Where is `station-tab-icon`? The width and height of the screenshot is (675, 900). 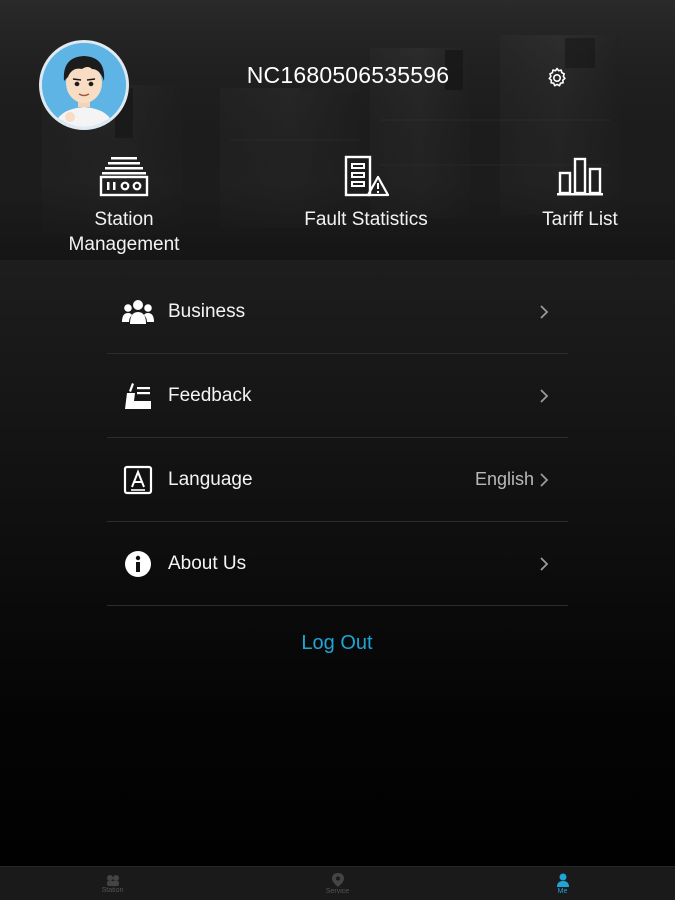
station-tab-icon is located at coordinates (112, 880).